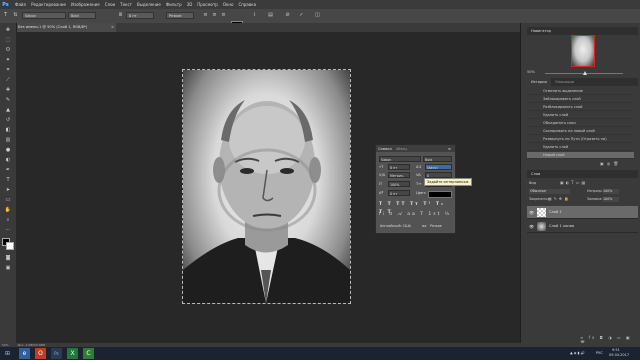  Describe the element at coordinates (207, 4) in the screenshot. I see `menu-view: Просмотр` at that location.